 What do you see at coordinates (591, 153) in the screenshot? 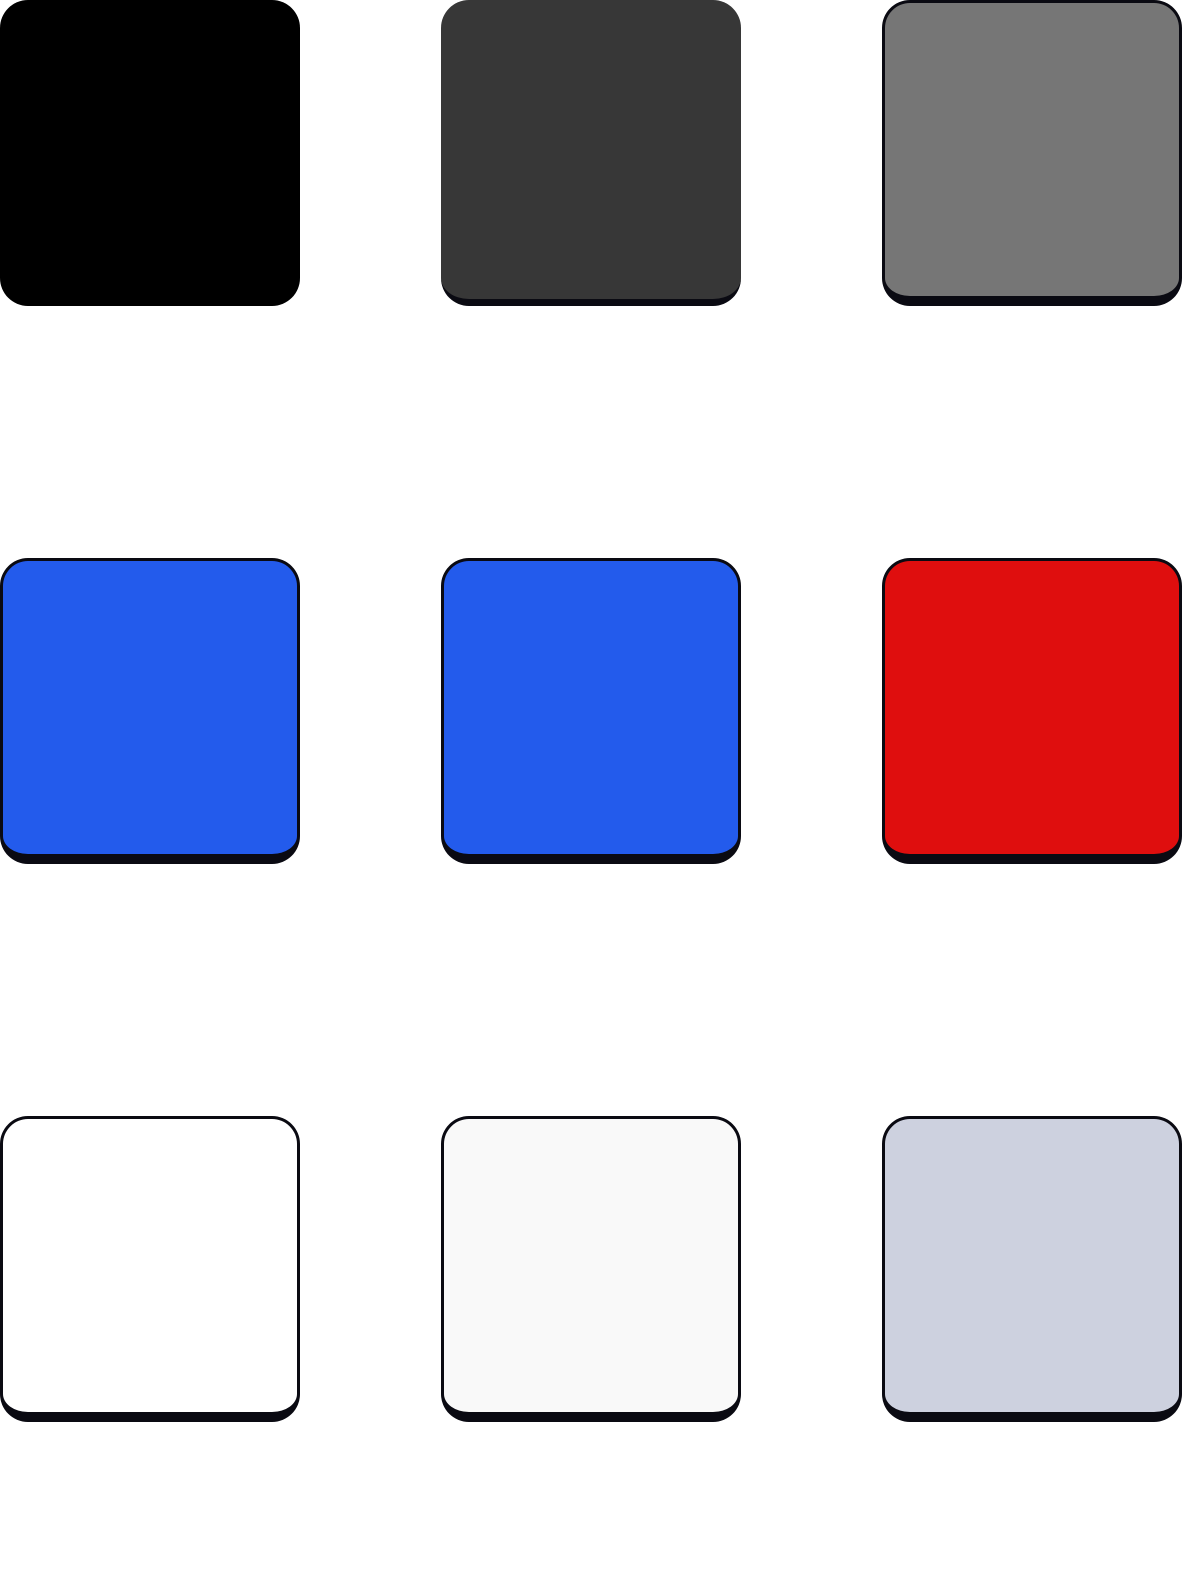
I see `swatch-dark-gray` at bounding box center [591, 153].